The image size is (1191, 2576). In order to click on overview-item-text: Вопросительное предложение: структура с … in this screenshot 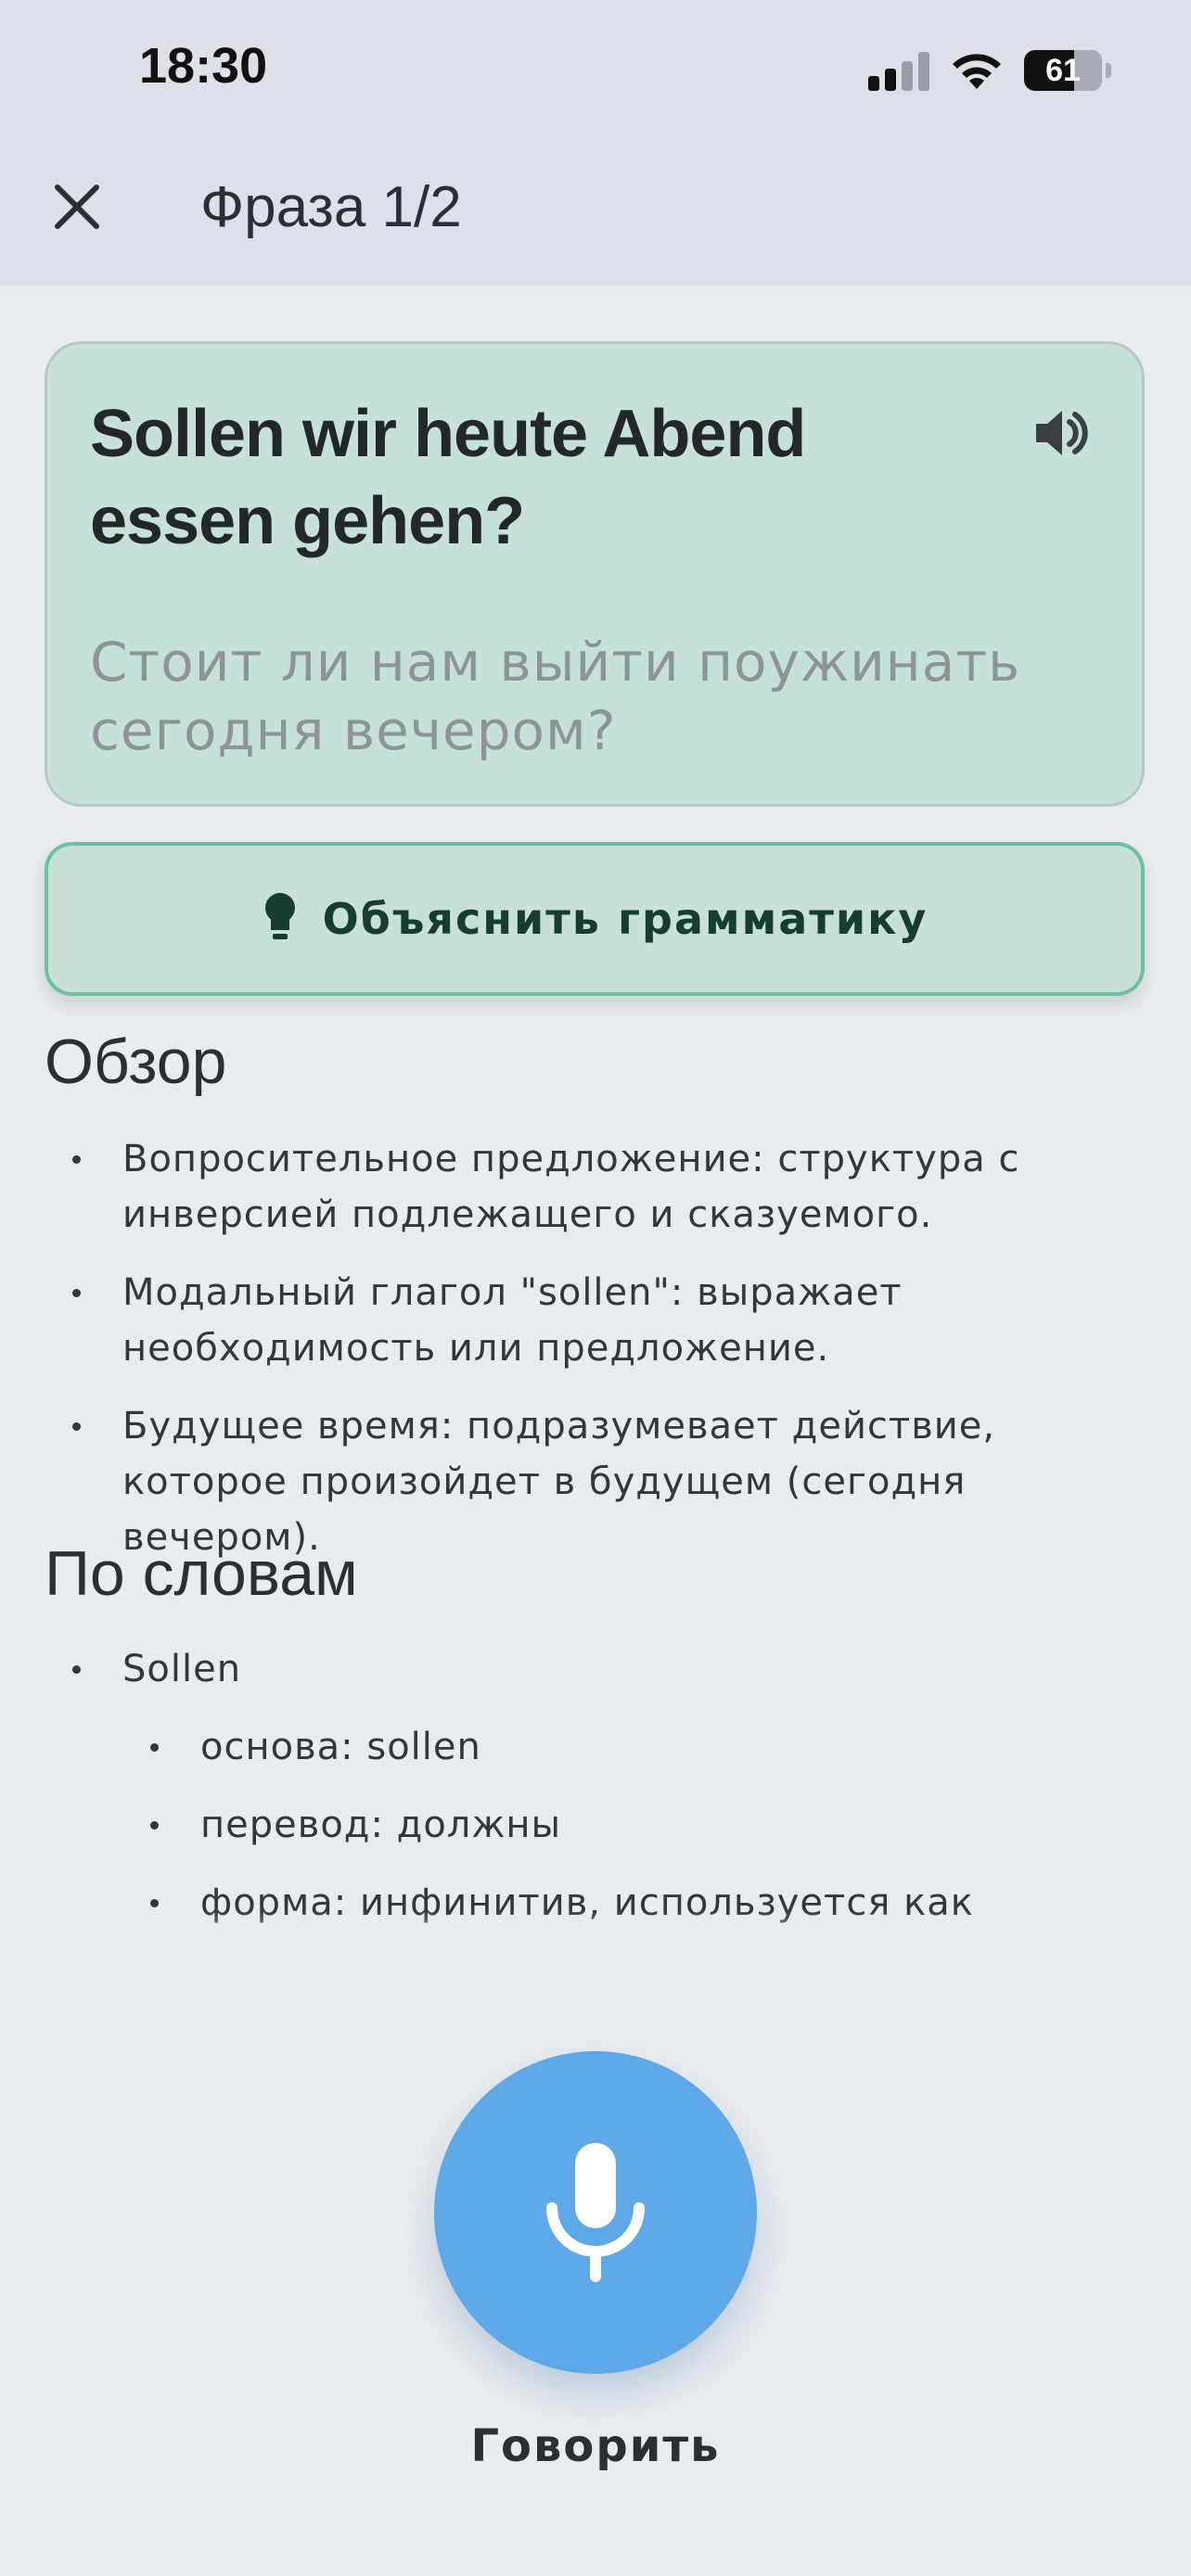, I will do `click(571, 1187)`.